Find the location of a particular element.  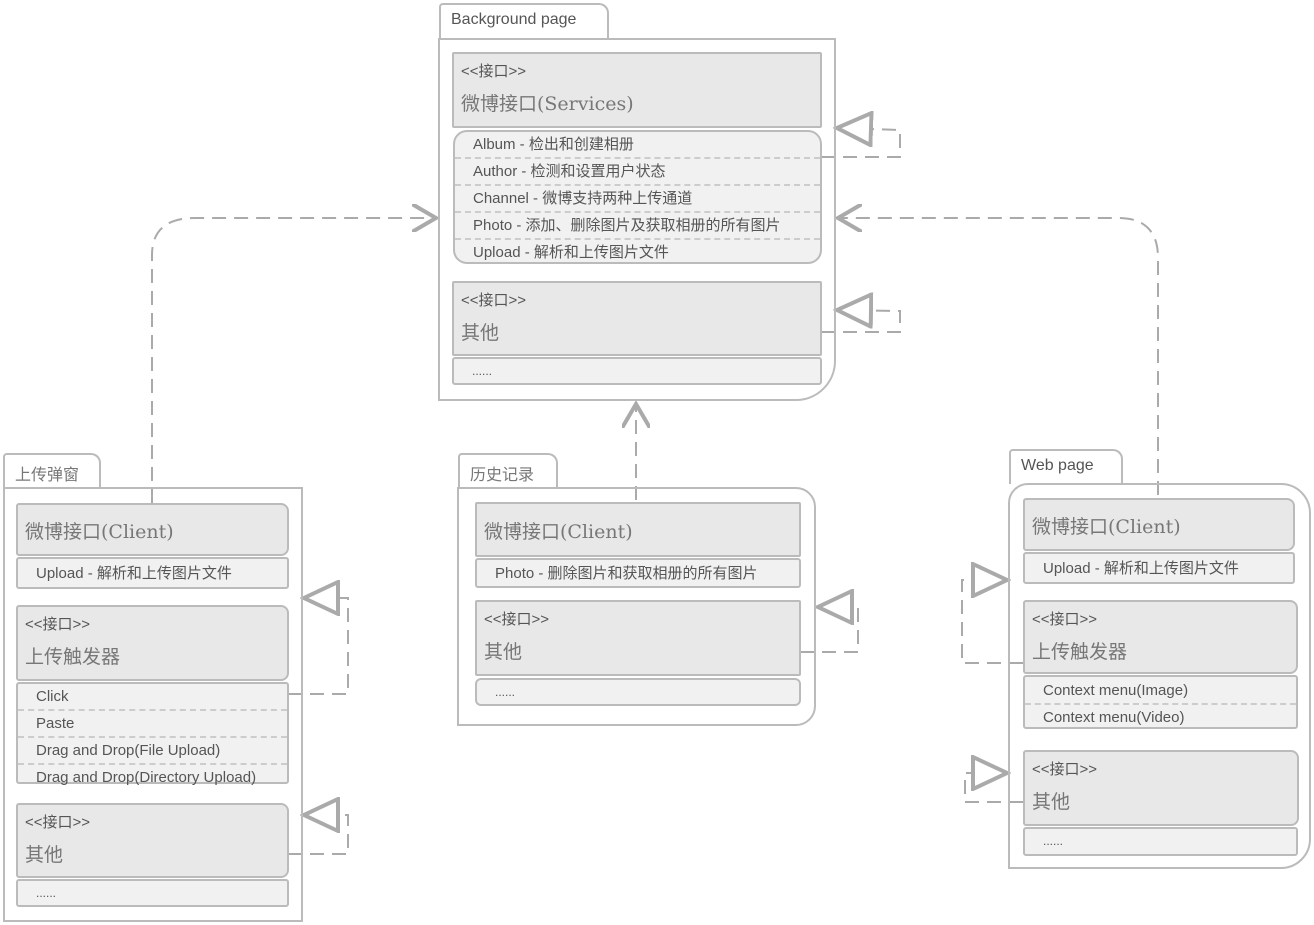

method-author: Author - 检测和设置用户状态 is located at coordinates (637, 172).